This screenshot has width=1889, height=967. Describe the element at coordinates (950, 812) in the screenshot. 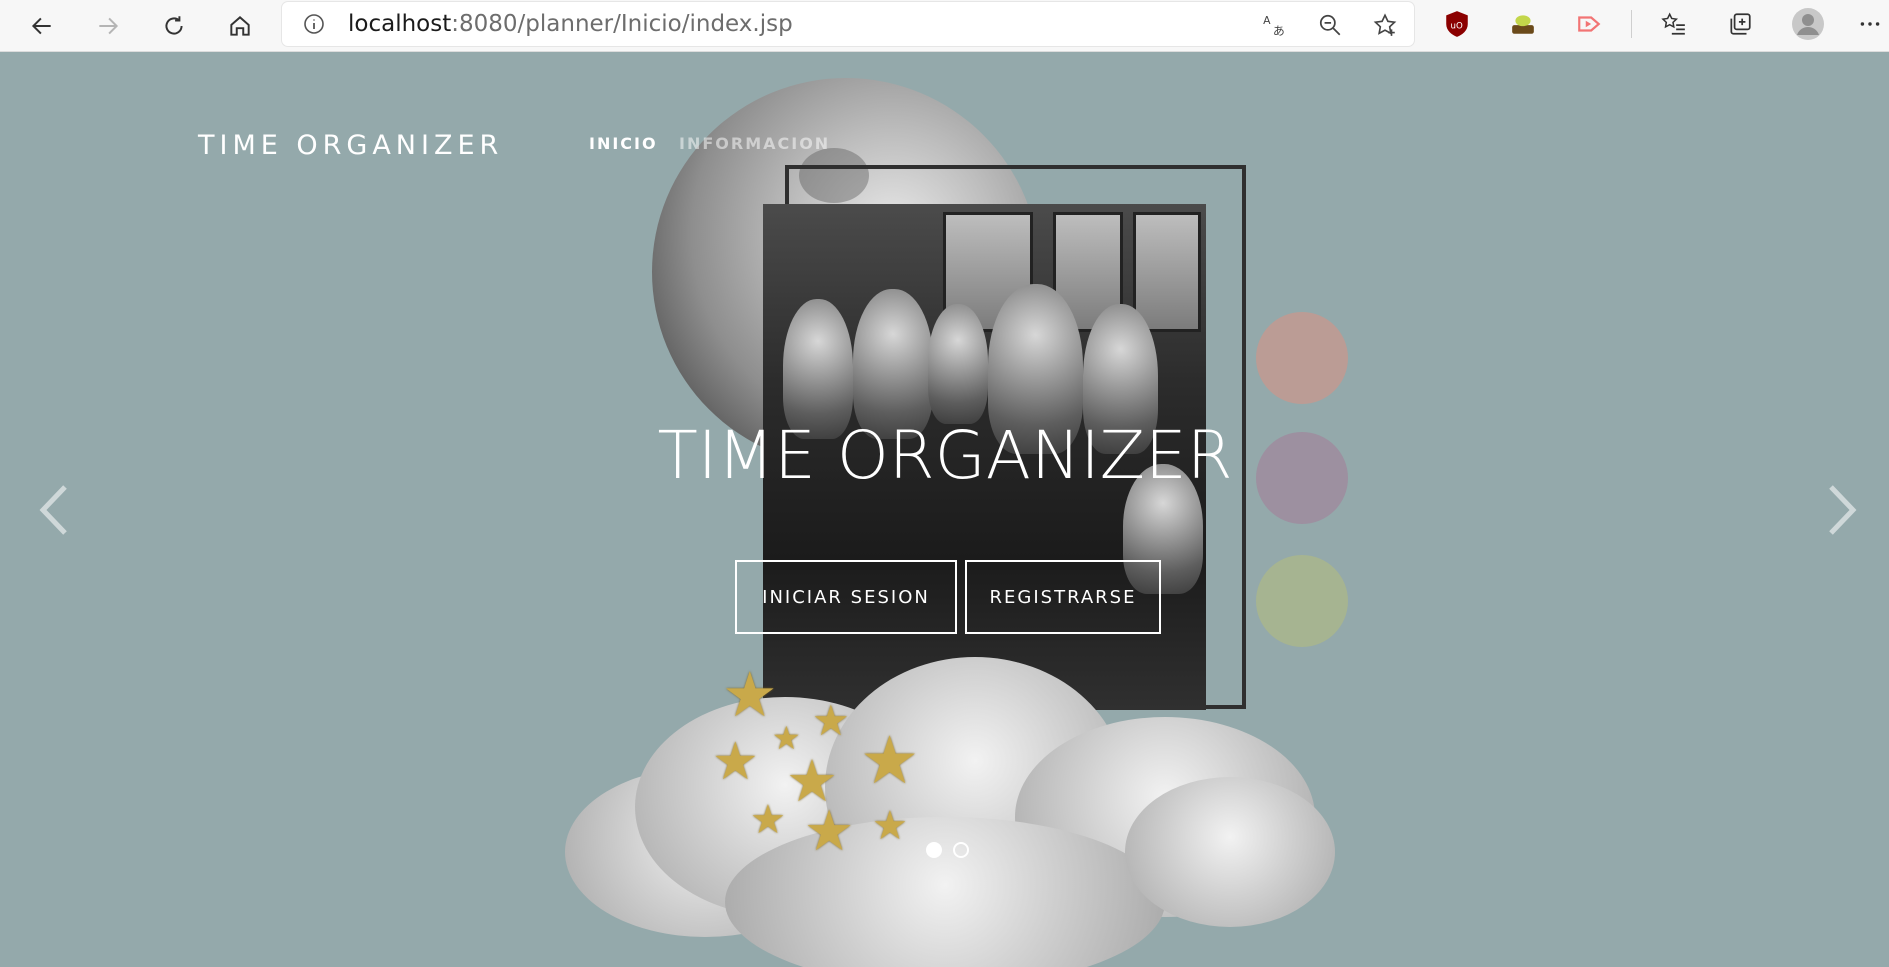

I see `cloud-image` at that location.